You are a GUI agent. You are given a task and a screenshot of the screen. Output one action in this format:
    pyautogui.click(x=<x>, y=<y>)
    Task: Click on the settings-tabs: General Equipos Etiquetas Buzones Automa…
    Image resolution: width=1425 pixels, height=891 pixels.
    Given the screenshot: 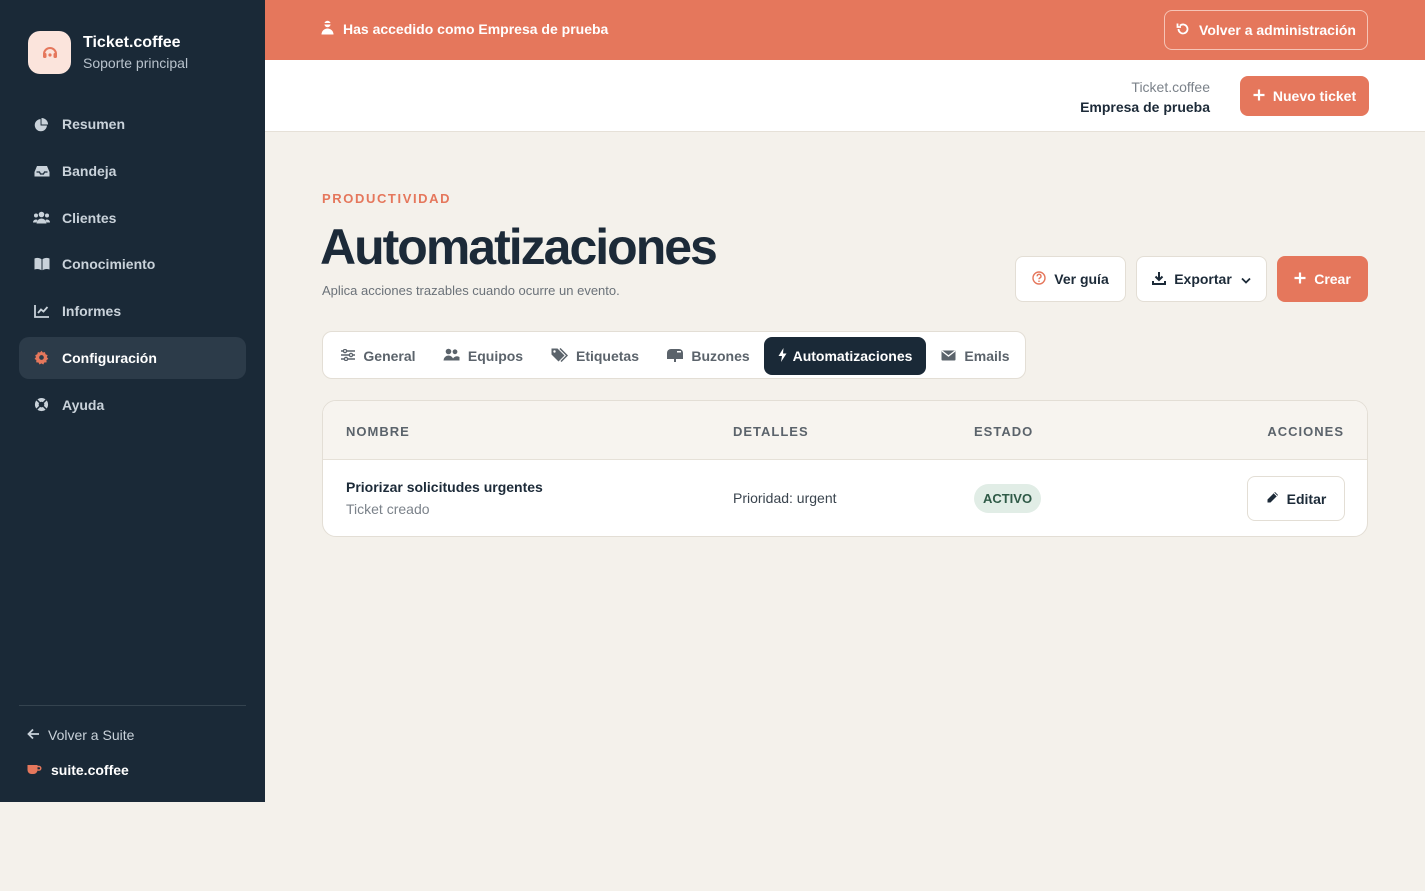 What is the action you would take?
    pyautogui.click(x=674, y=355)
    